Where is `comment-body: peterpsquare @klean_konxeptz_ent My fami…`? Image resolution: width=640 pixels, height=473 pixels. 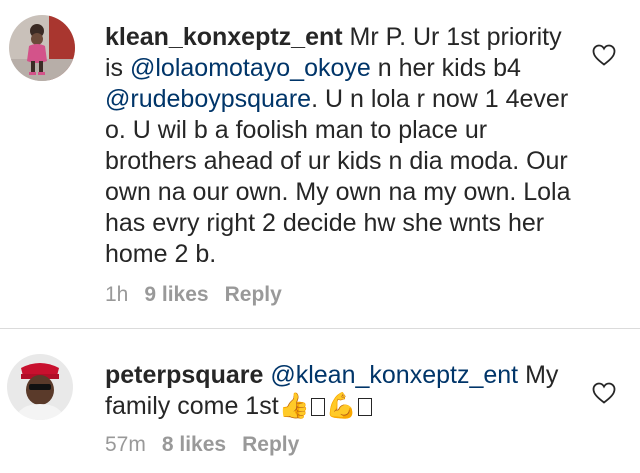 comment-body: peterpsquare @klean_konxeptz_ent My fami… is located at coordinates (340, 391).